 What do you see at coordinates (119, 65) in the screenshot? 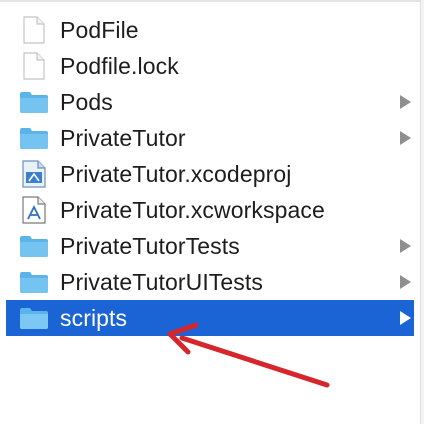
I see `file-name: Podfile.lock` at bounding box center [119, 65].